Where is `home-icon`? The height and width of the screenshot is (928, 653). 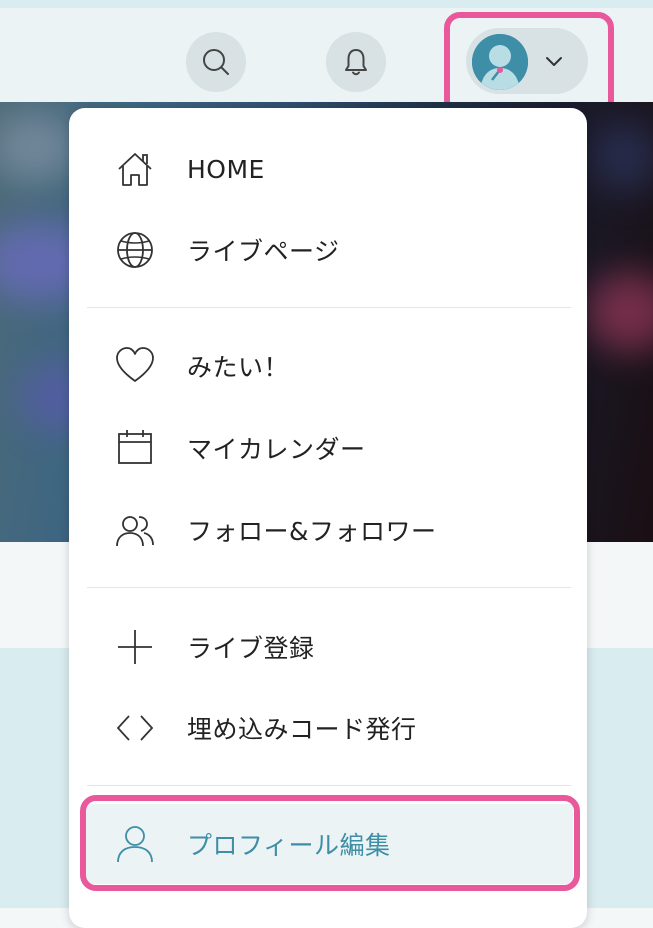
home-icon is located at coordinates (135, 169).